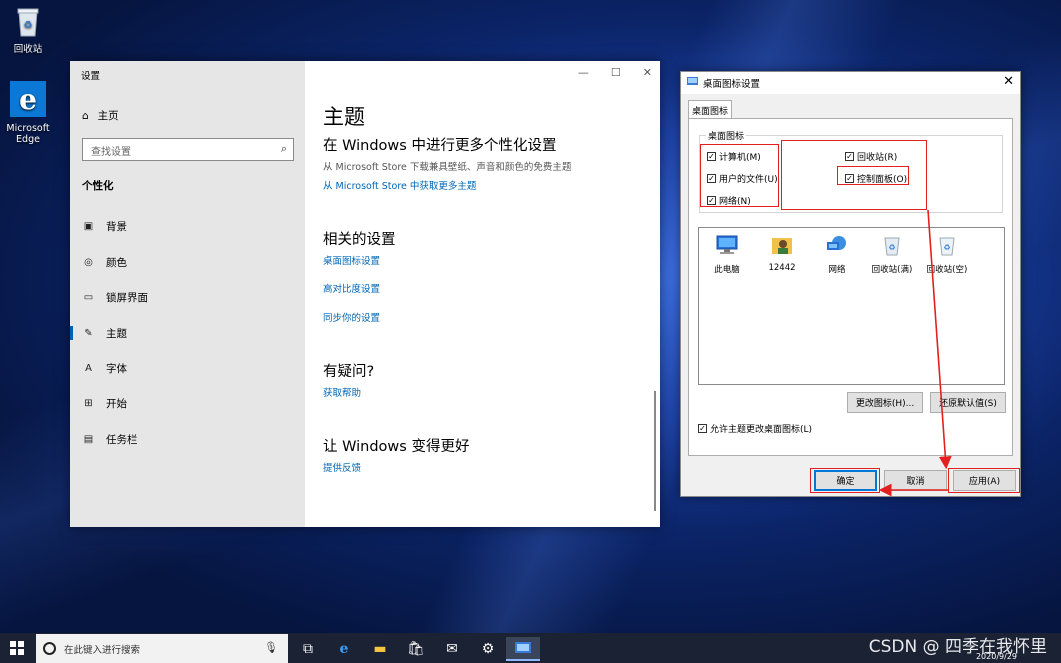  I want to click on annotation-arrows, so click(915, 353).